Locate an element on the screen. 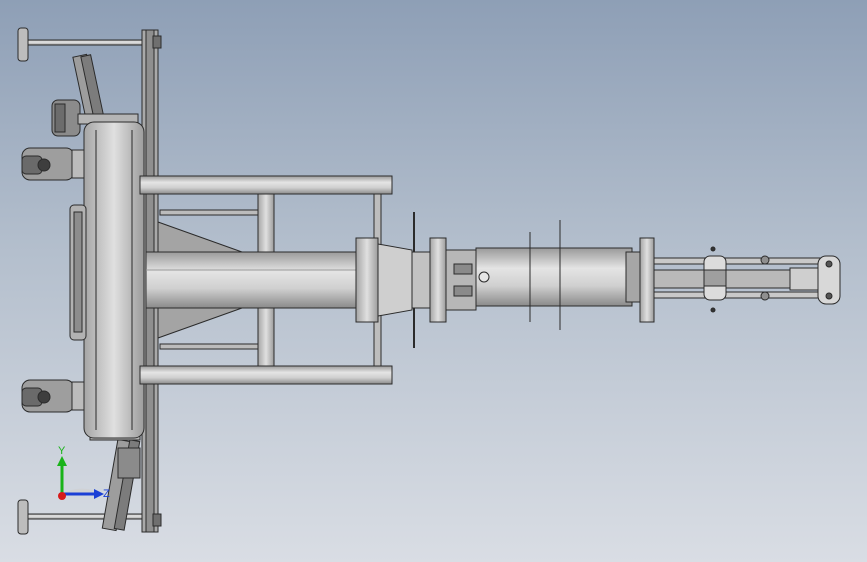  actuator-cylinder is located at coordinates (559, 275).